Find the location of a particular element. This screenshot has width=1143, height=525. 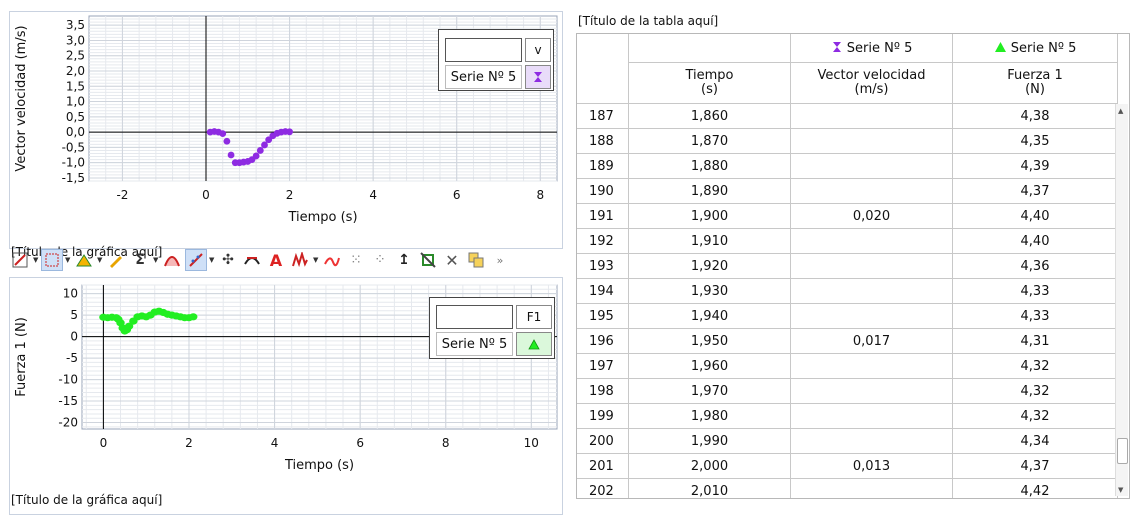

velocity-cell: 0,020 is located at coordinates (871, 216).